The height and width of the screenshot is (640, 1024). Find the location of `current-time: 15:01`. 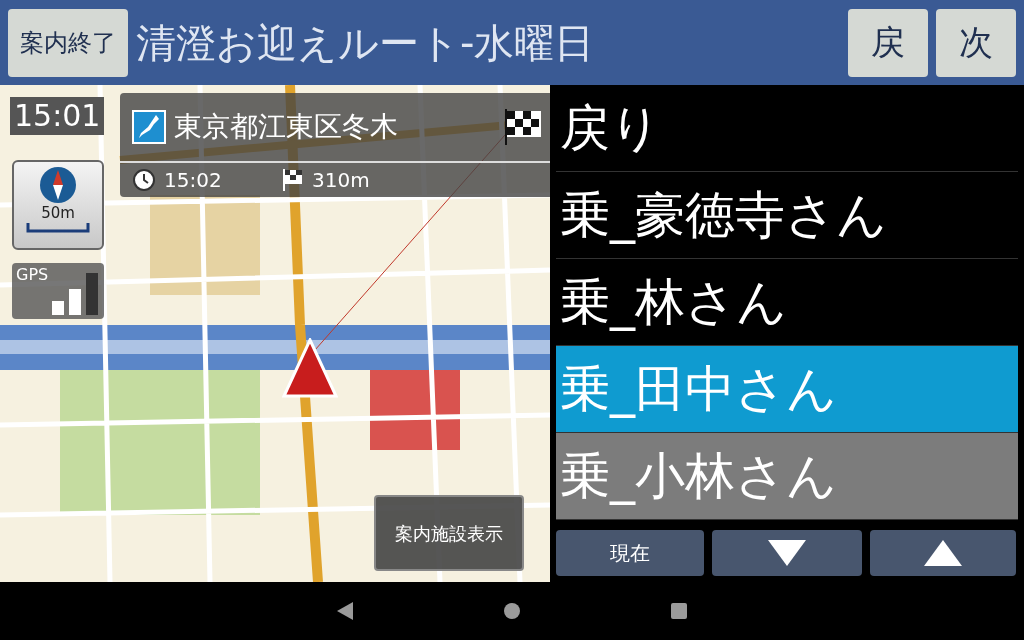

current-time: 15:01 is located at coordinates (57, 116).